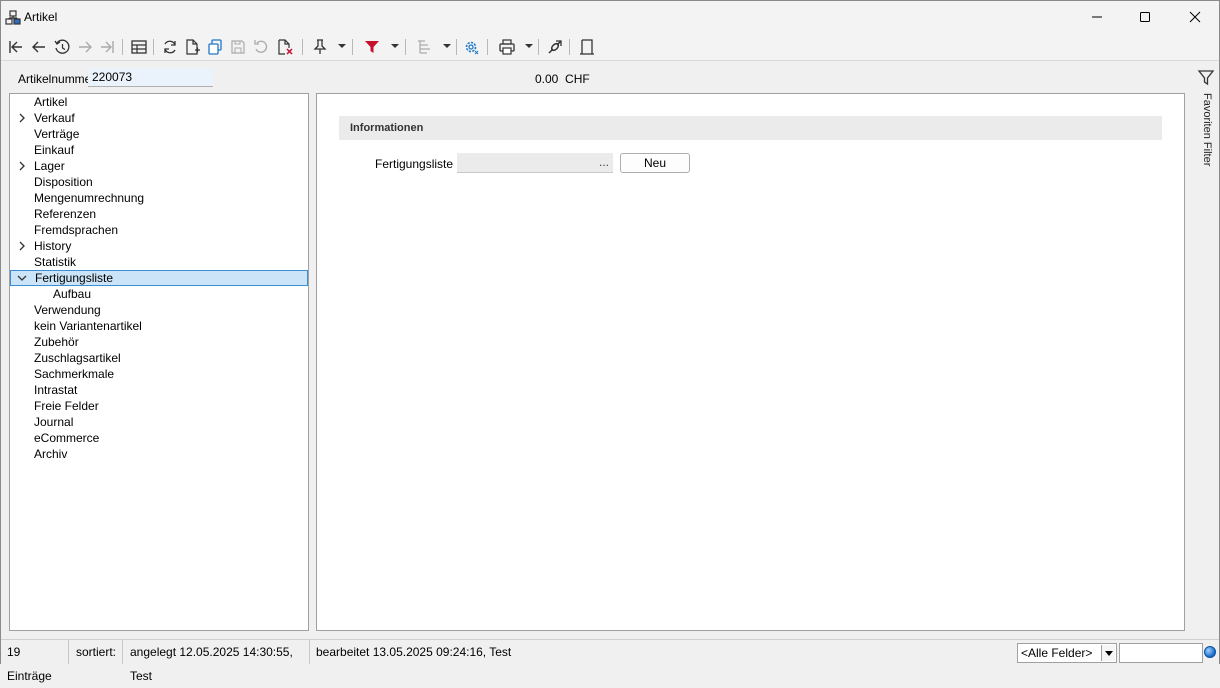 The height and width of the screenshot is (688, 1220). What do you see at coordinates (285, 47) in the screenshot?
I see `delete-button` at bounding box center [285, 47].